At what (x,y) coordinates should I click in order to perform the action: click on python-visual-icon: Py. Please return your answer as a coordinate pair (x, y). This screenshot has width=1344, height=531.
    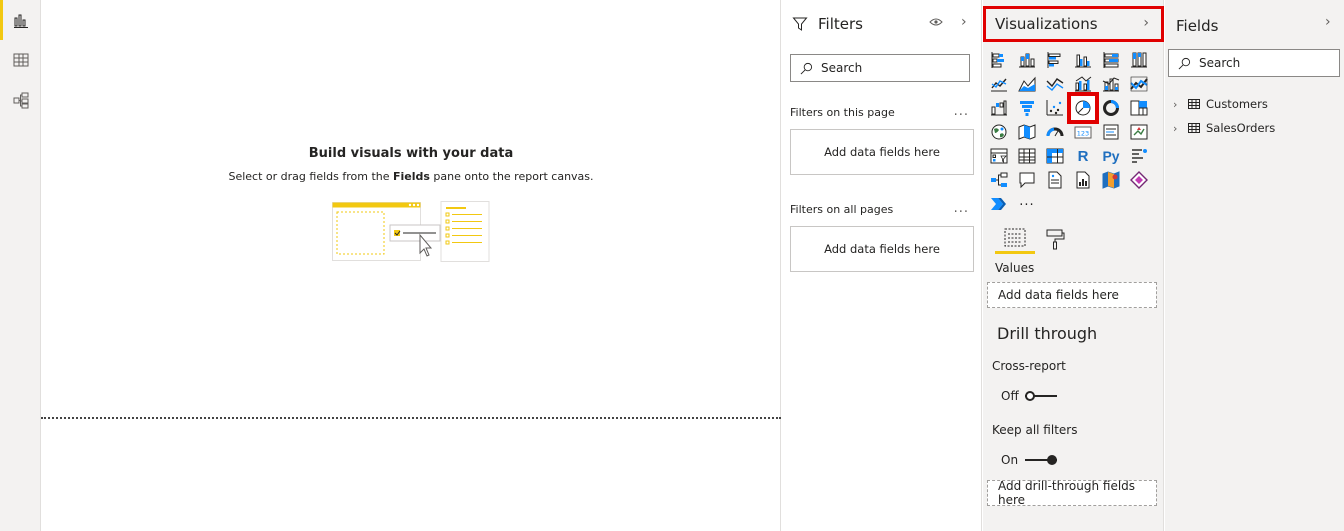
    Looking at the image, I should click on (1111, 156).